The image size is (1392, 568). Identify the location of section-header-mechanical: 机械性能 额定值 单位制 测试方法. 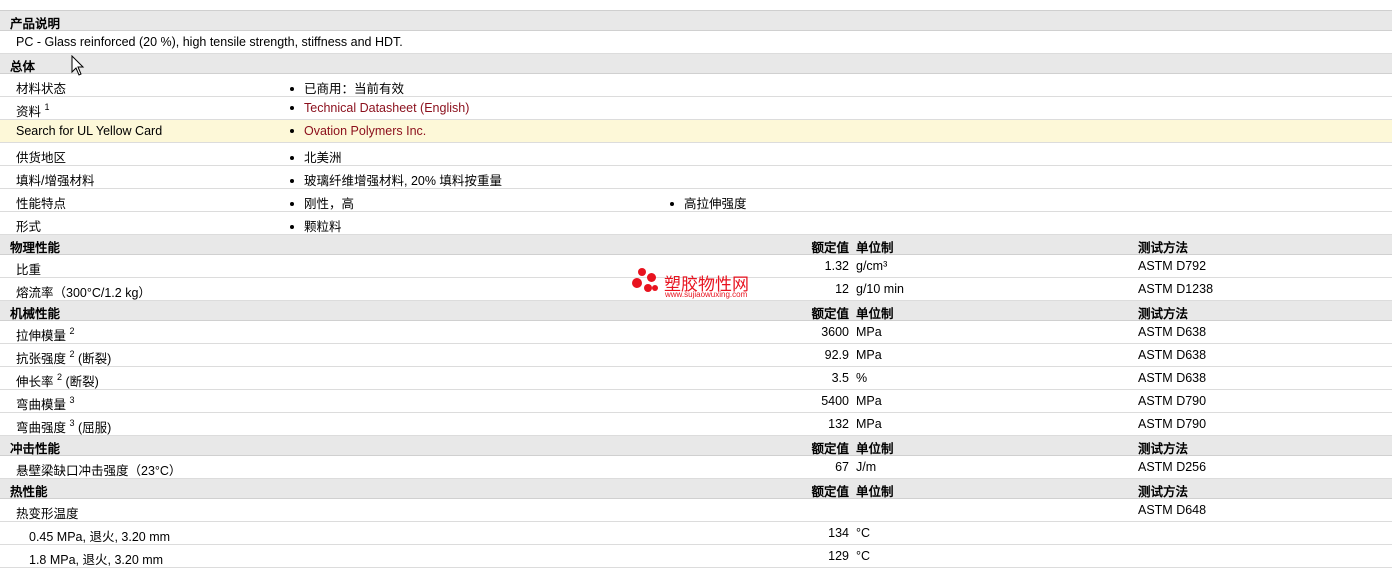
(696, 311).